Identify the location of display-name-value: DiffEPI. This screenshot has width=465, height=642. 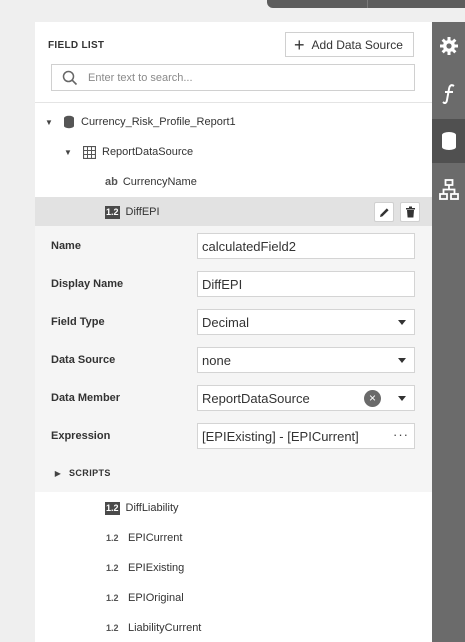
(222, 284).